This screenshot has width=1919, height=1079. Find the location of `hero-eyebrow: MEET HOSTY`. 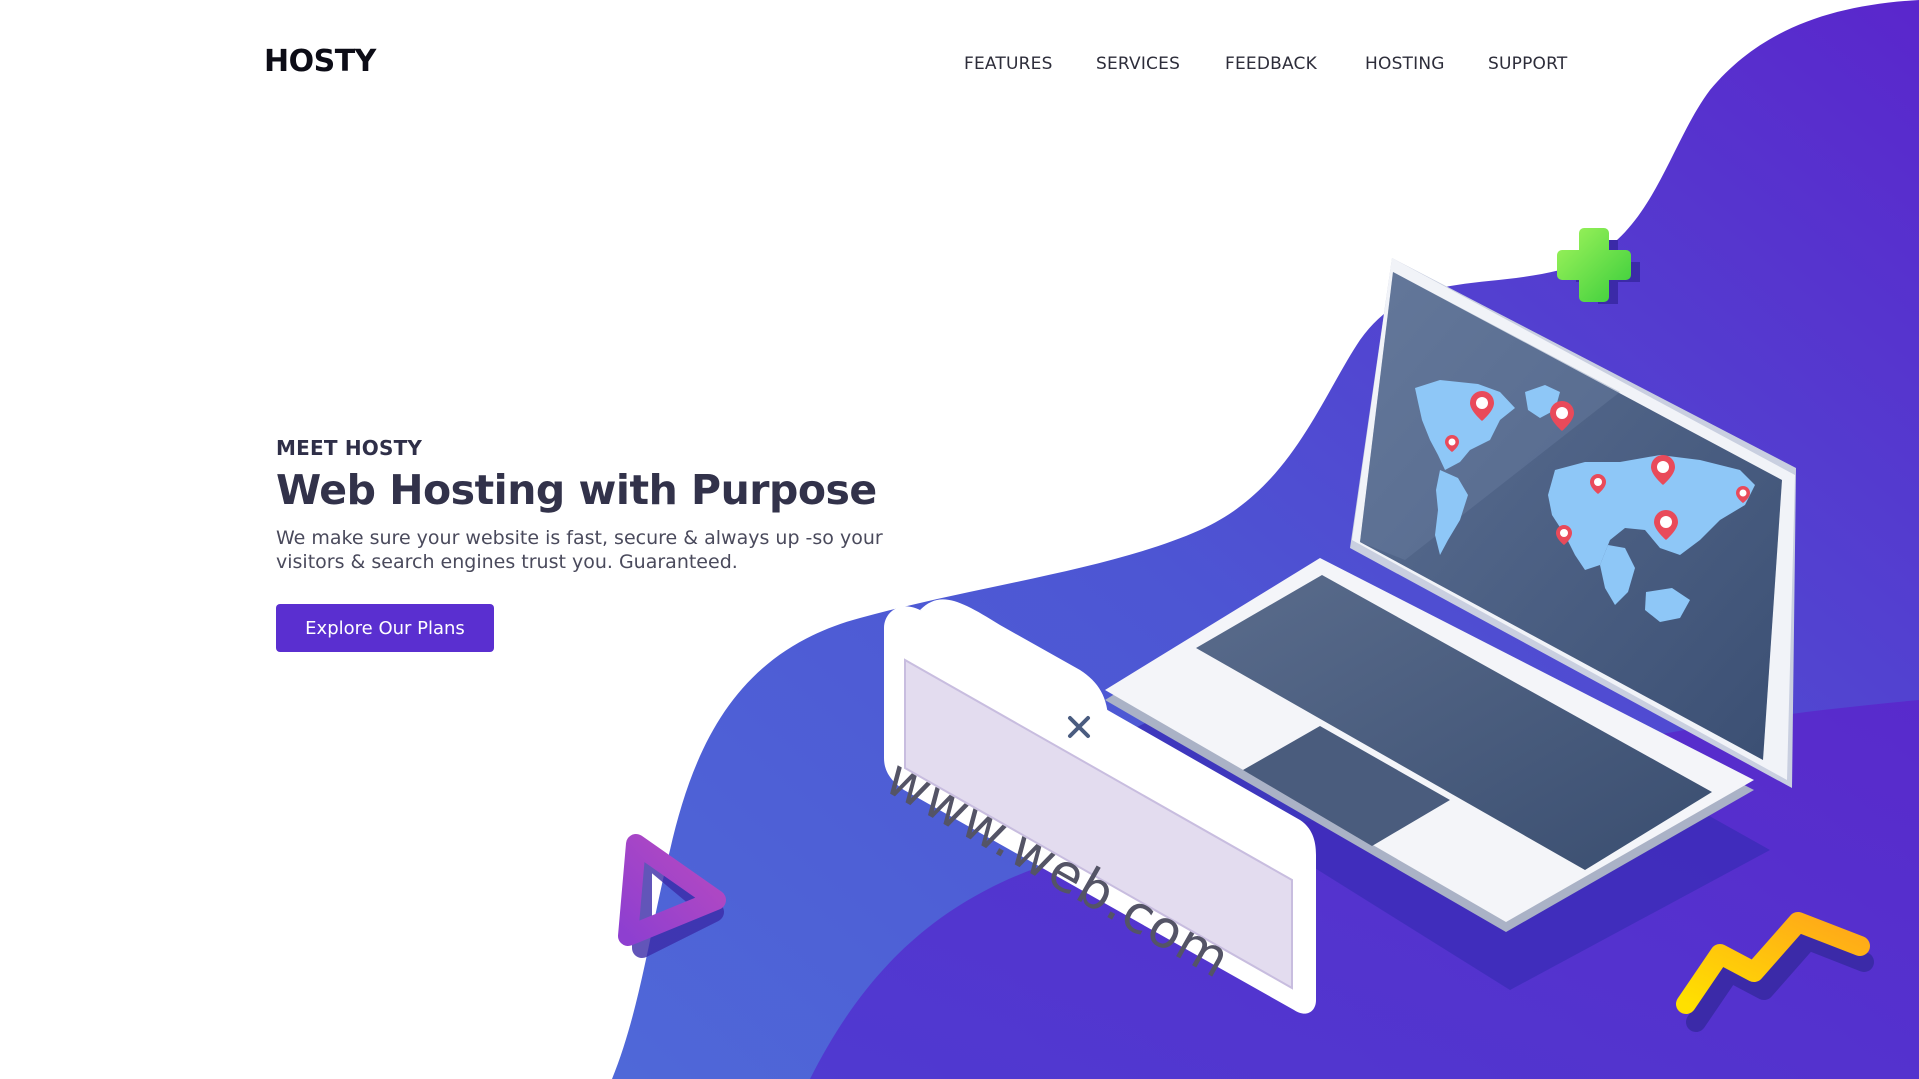

hero-eyebrow: MEET HOSTY is located at coordinates (349, 448).